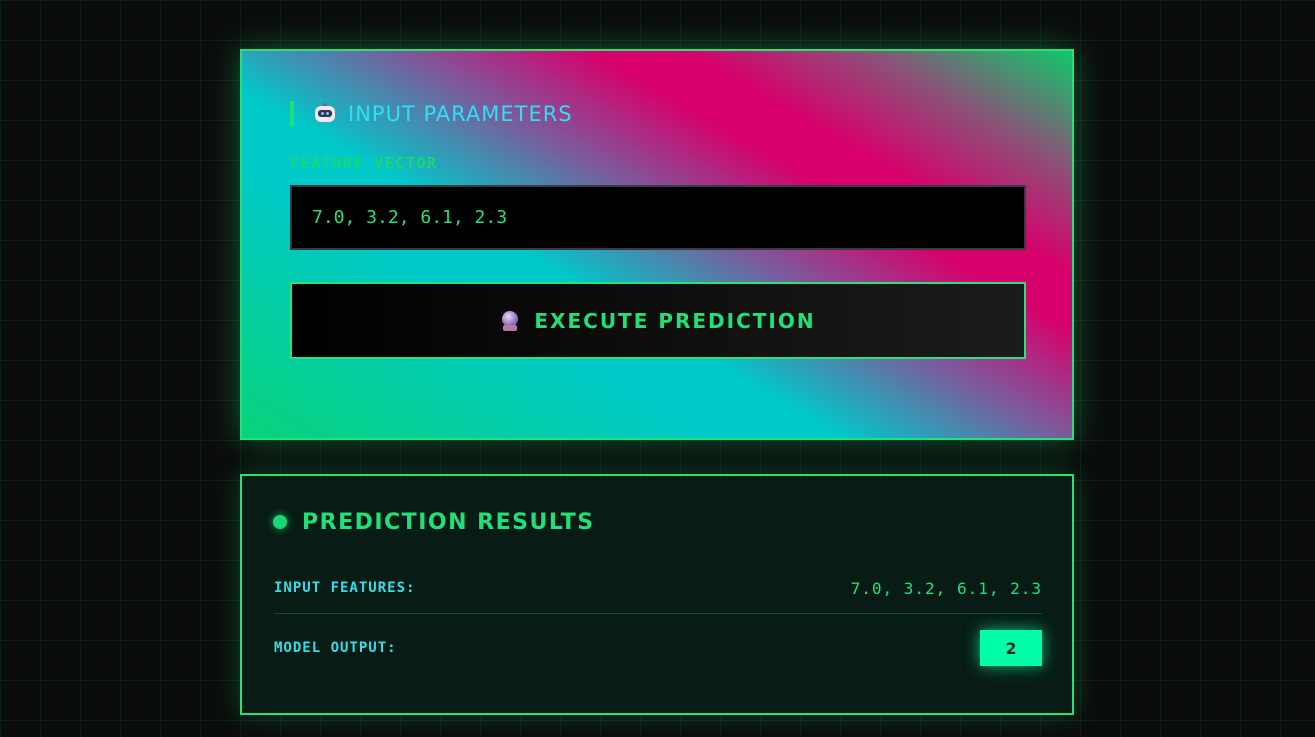 Image resolution: width=1315 pixels, height=737 pixels. Describe the element at coordinates (658, 588) in the screenshot. I see `input-features-row: INPUT FEATURES: 7.0, 3.2, 6.1, 2.3` at that location.